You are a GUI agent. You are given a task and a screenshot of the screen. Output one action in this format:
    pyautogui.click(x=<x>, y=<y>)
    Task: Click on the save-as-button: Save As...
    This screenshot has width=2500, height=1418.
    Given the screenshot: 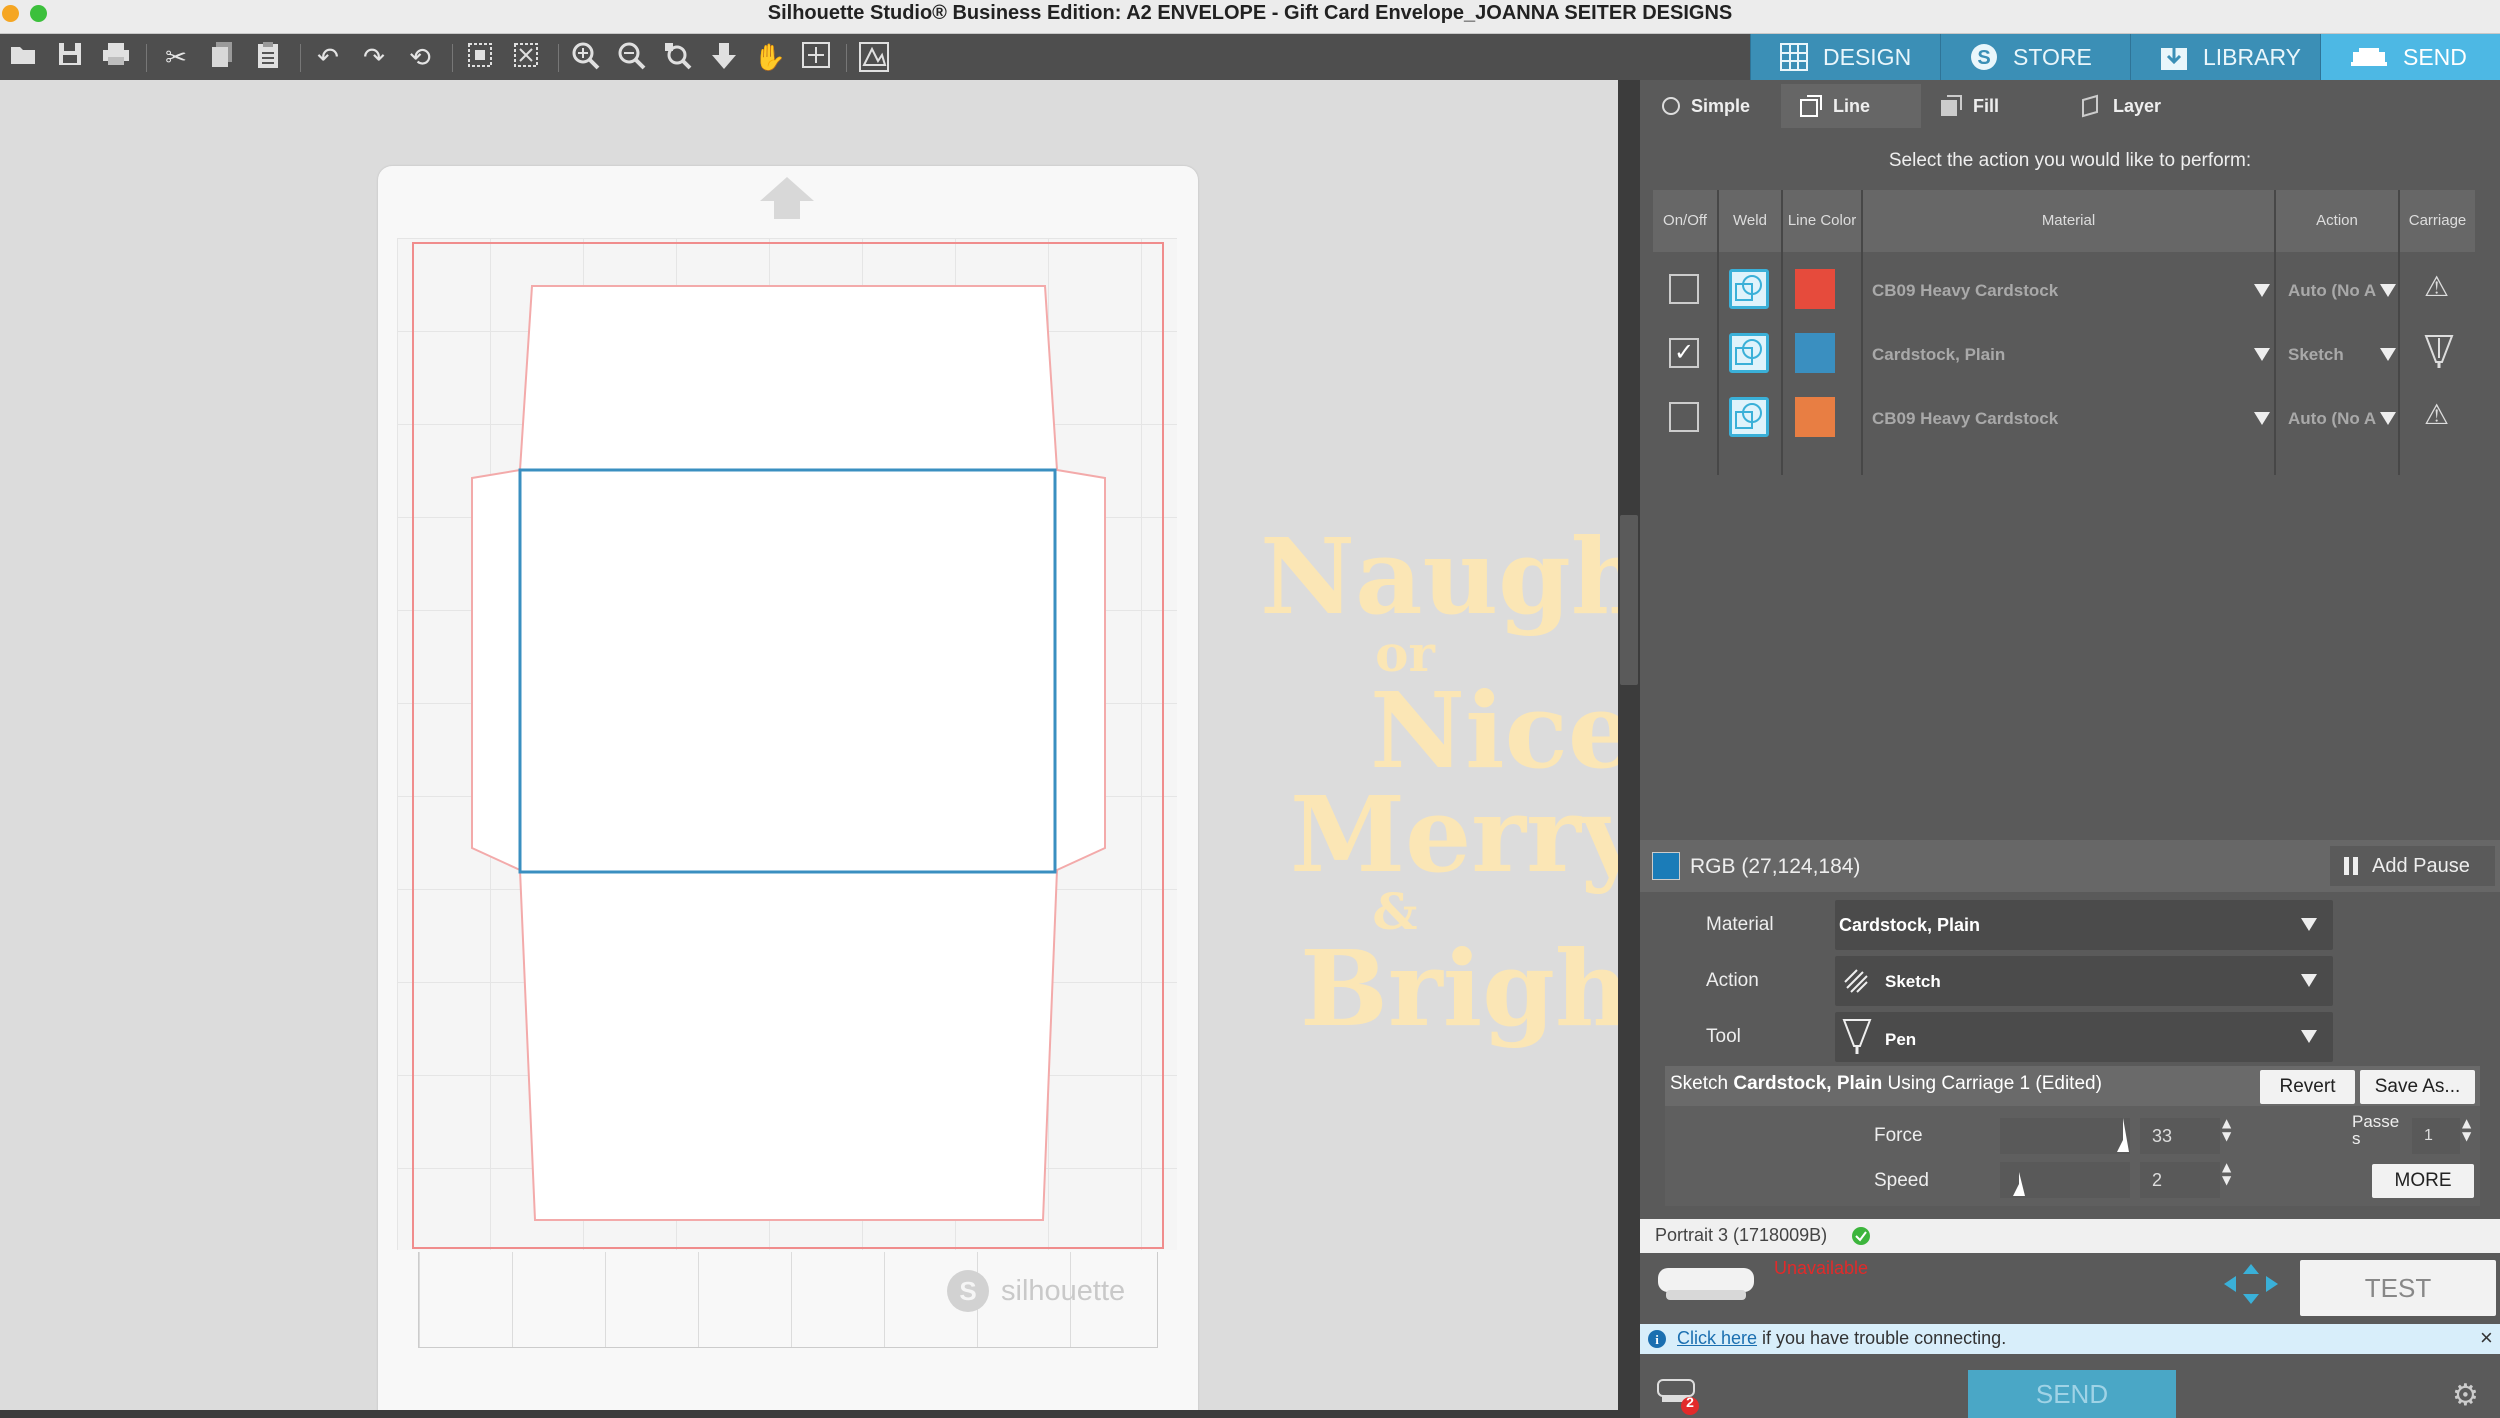 What is the action you would take?
    pyautogui.click(x=2417, y=1087)
    